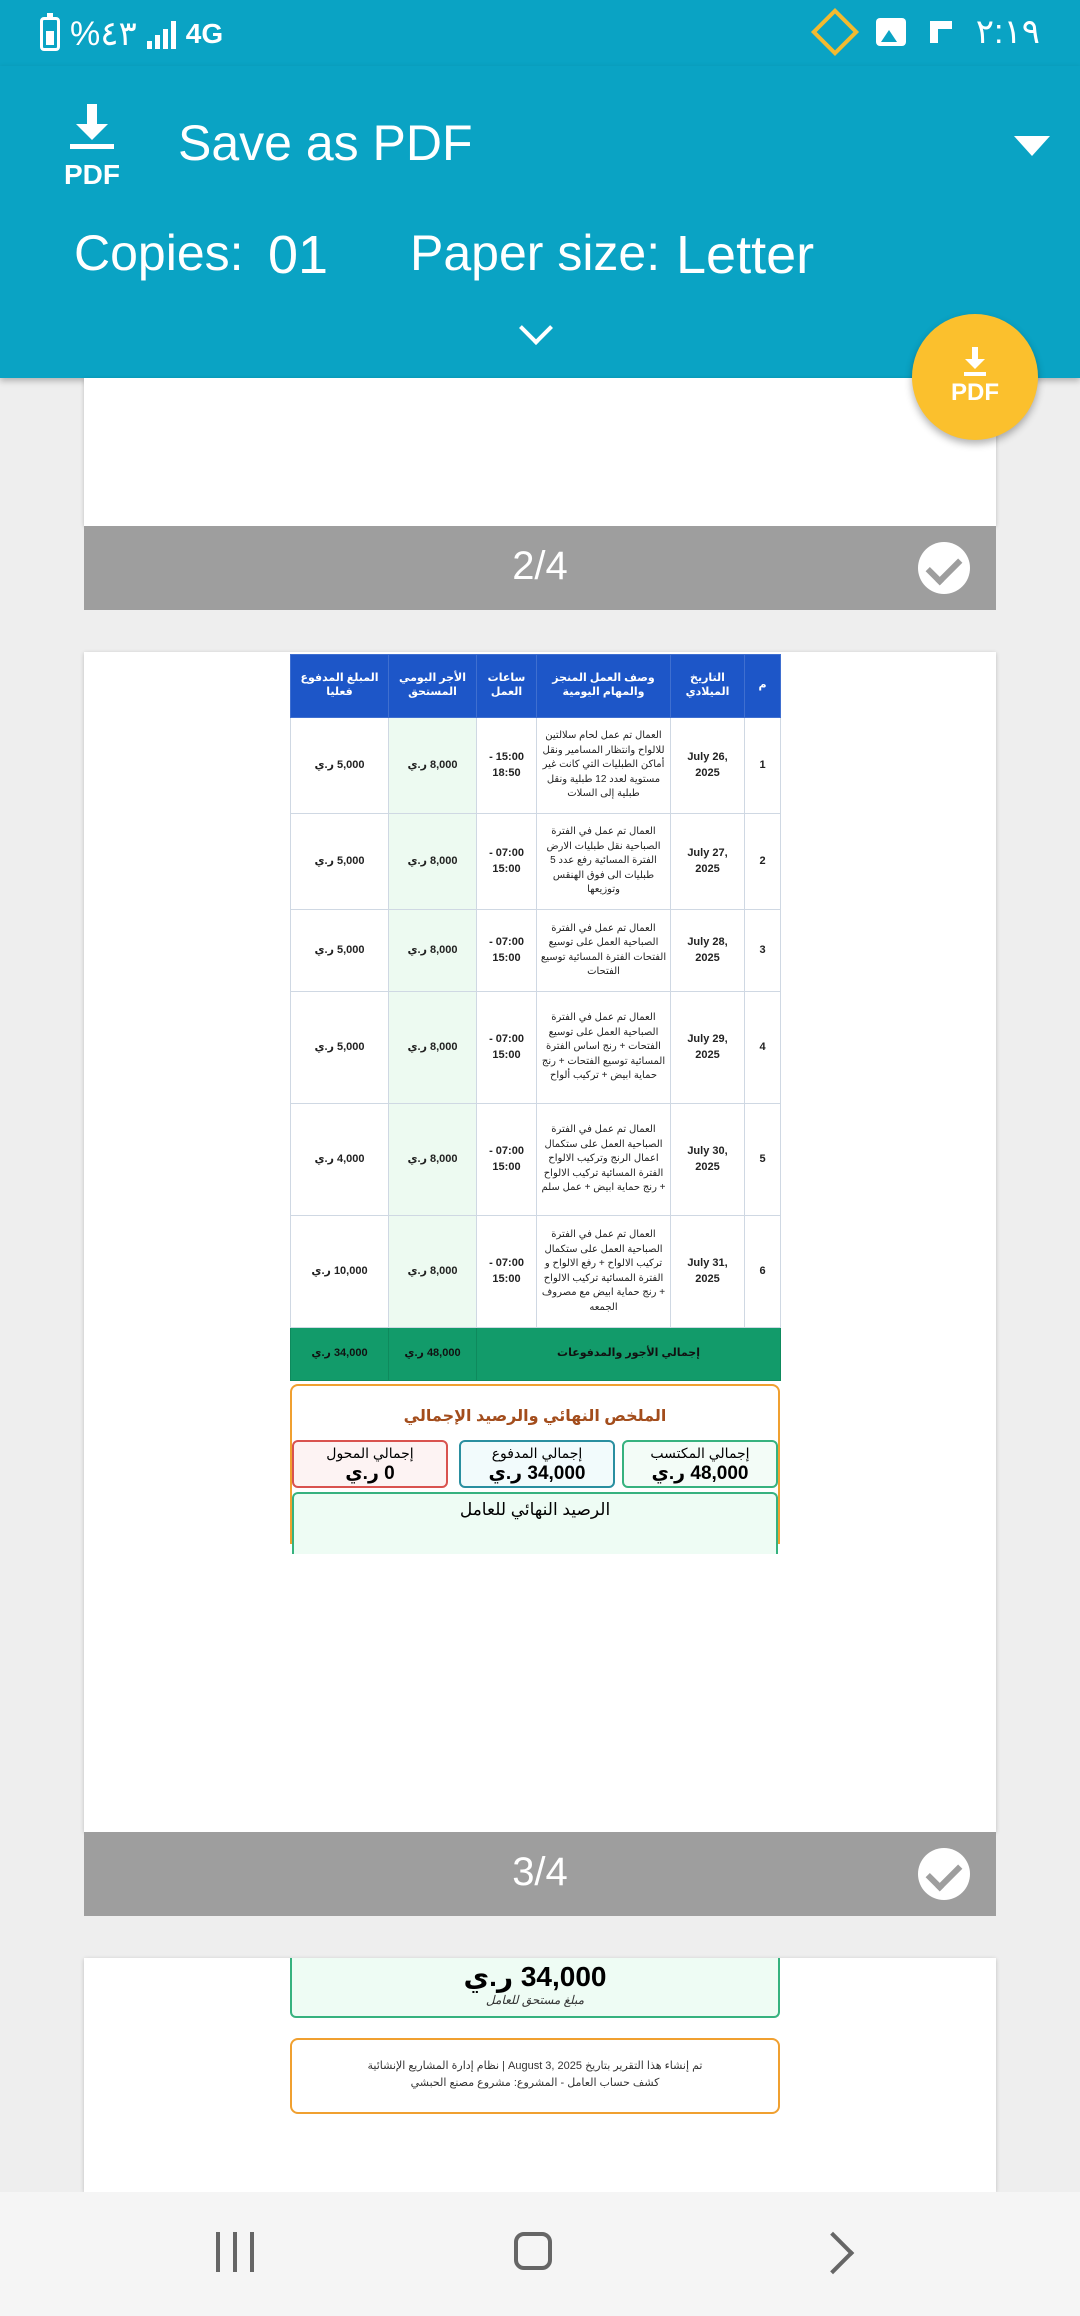 The height and width of the screenshot is (2316, 1080). What do you see at coordinates (537, 1453) in the screenshot?
I see `paid-label: إجمالي المدفوع` at bounding box center [537, 1453].